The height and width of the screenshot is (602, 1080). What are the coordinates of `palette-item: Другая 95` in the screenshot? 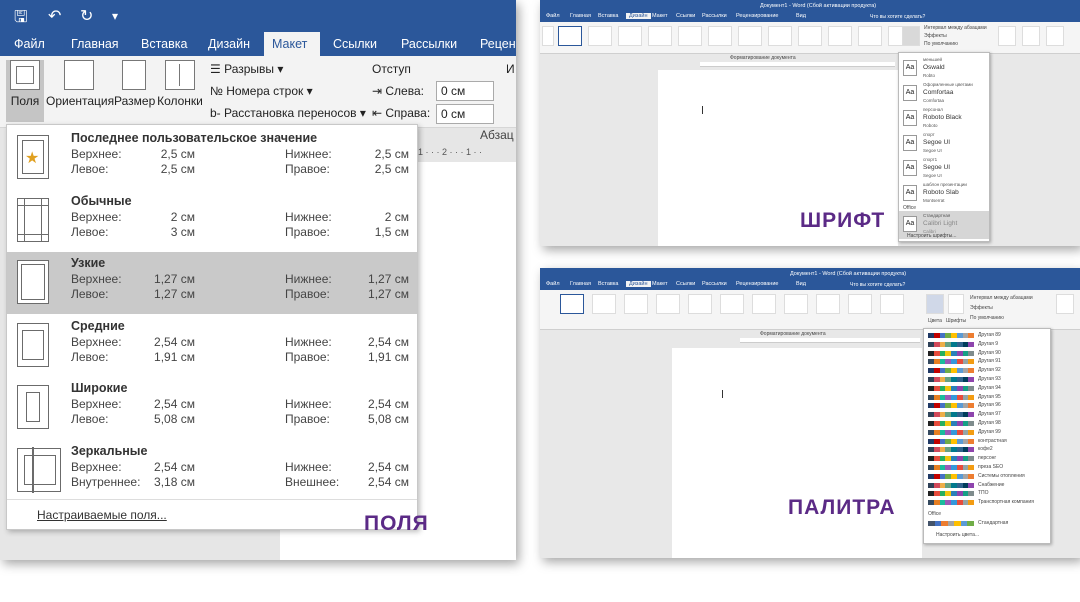 It's located at (987, 397).